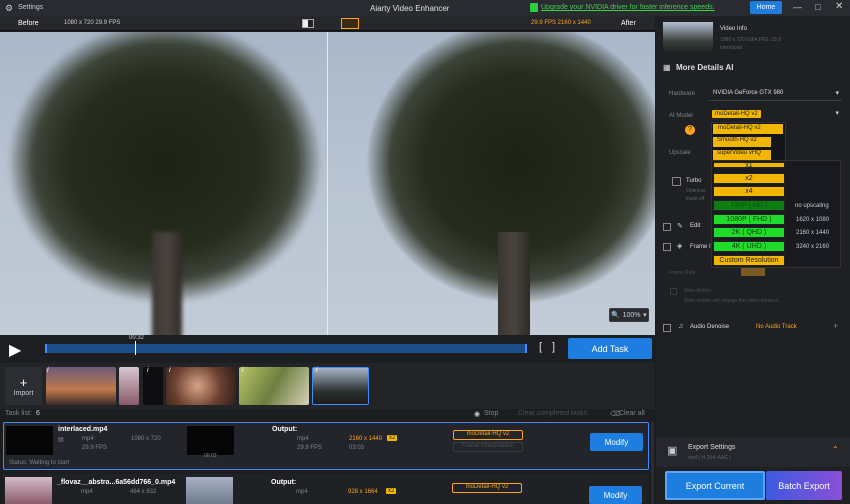 This screenshot has width=850, height=504. Describe the element at coordinates (667, 328) in the screenshot. I see `audio-checkbox` at that location.